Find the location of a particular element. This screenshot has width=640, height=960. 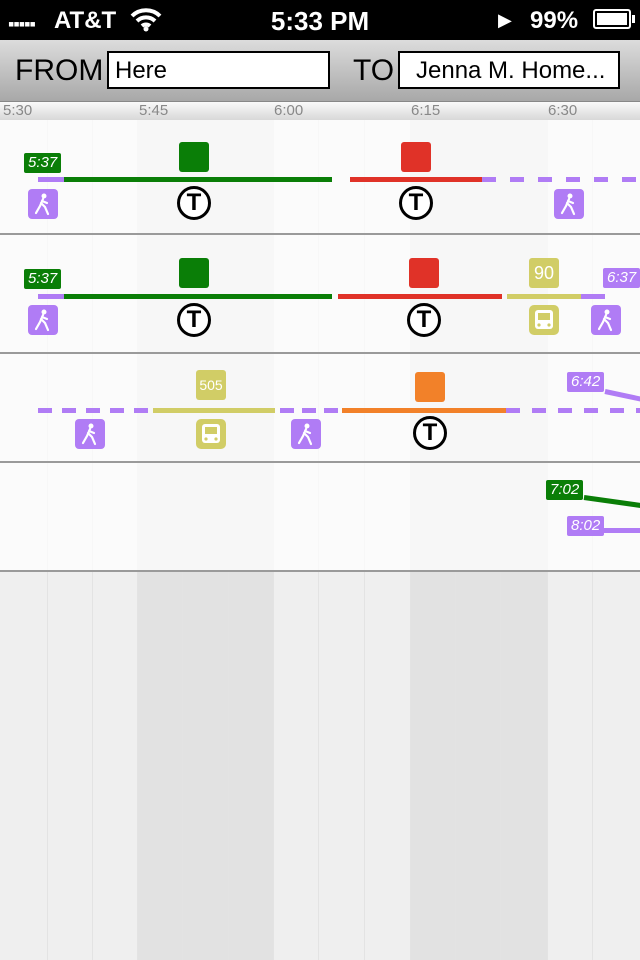

to-label: TO is located at coordinates (374, 70).